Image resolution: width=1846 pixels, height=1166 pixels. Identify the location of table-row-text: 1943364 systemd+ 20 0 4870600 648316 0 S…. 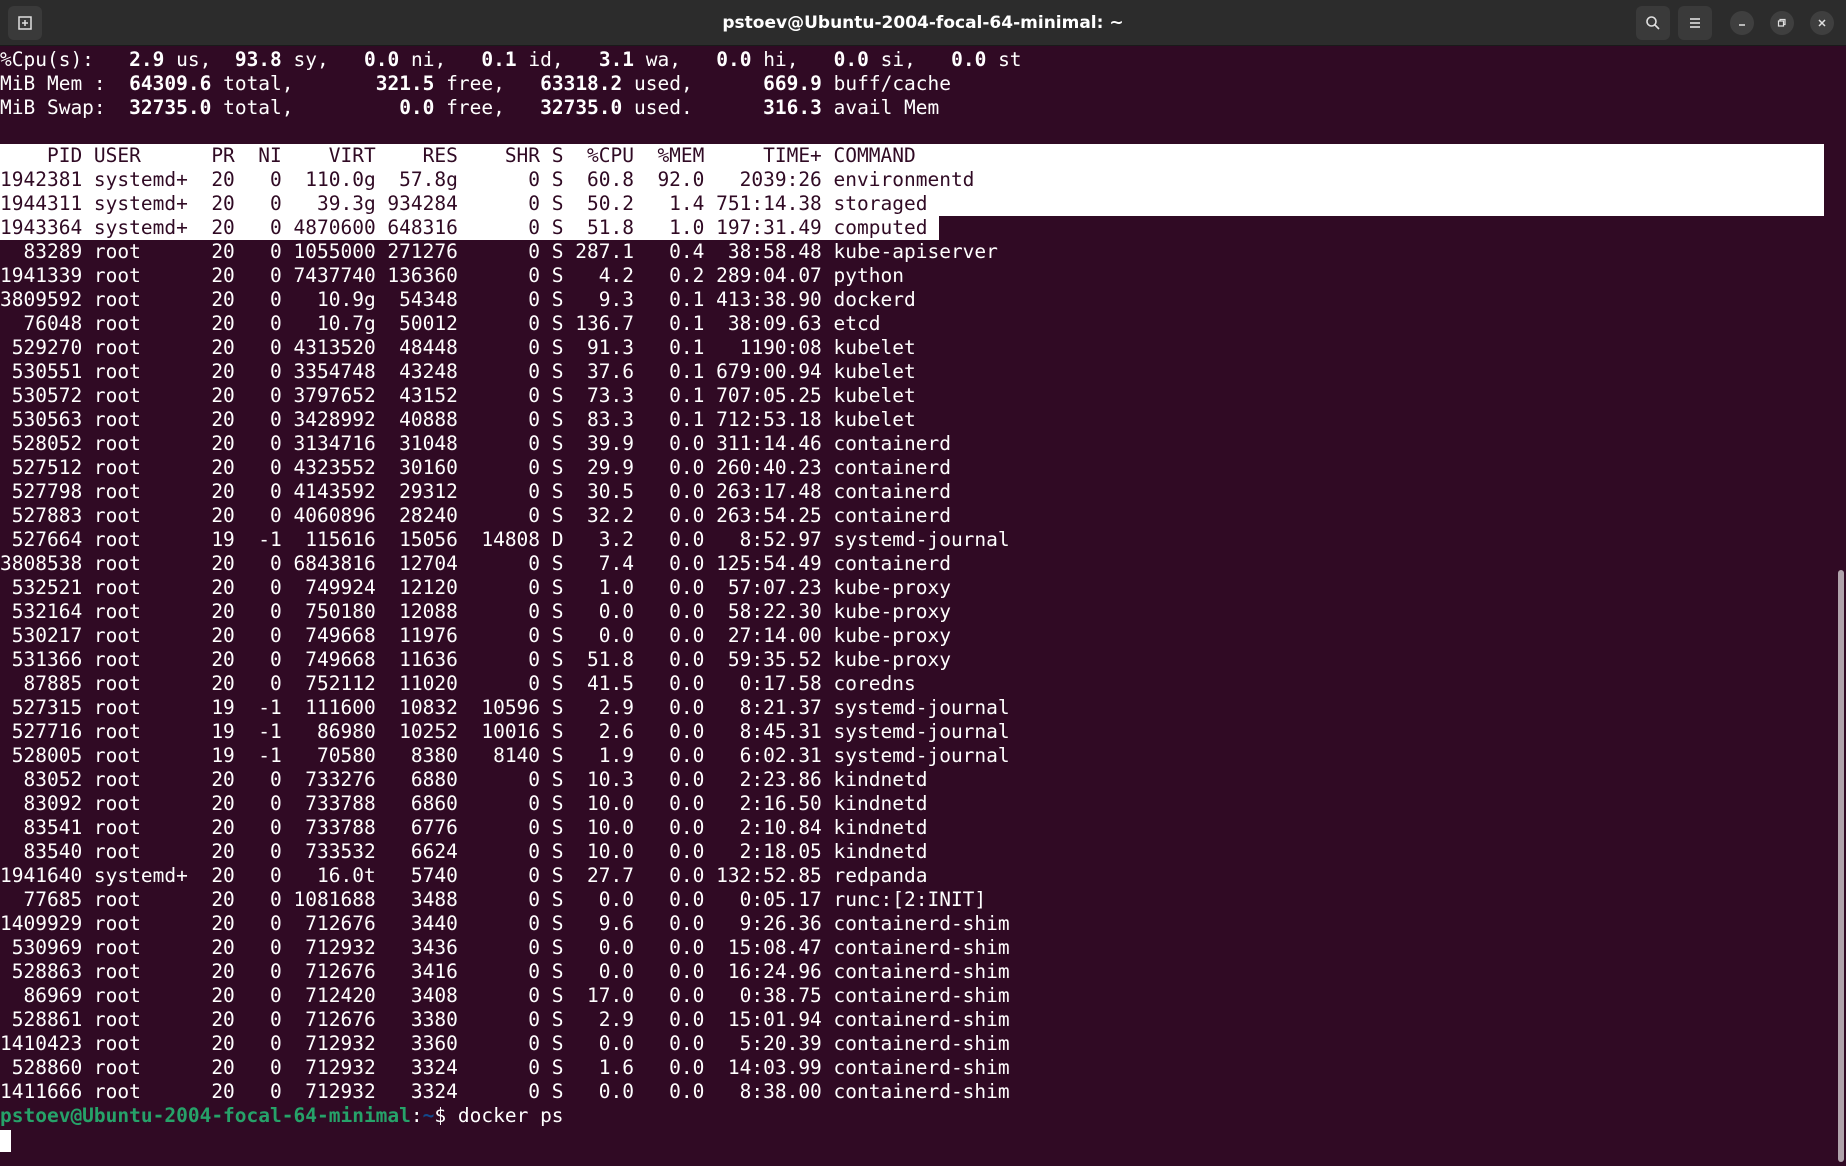
(470, 228).